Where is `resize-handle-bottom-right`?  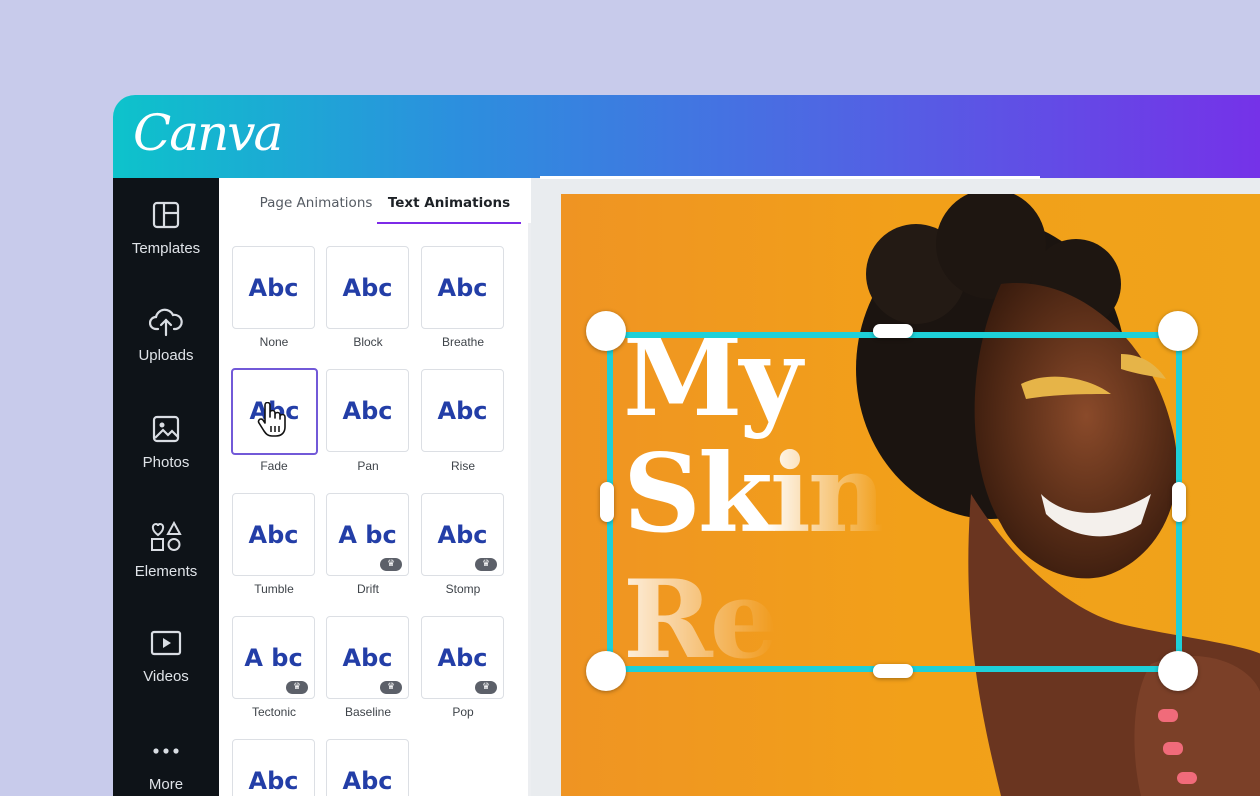 resize-handle-bottom-right is located at coordinates (1178, 671).